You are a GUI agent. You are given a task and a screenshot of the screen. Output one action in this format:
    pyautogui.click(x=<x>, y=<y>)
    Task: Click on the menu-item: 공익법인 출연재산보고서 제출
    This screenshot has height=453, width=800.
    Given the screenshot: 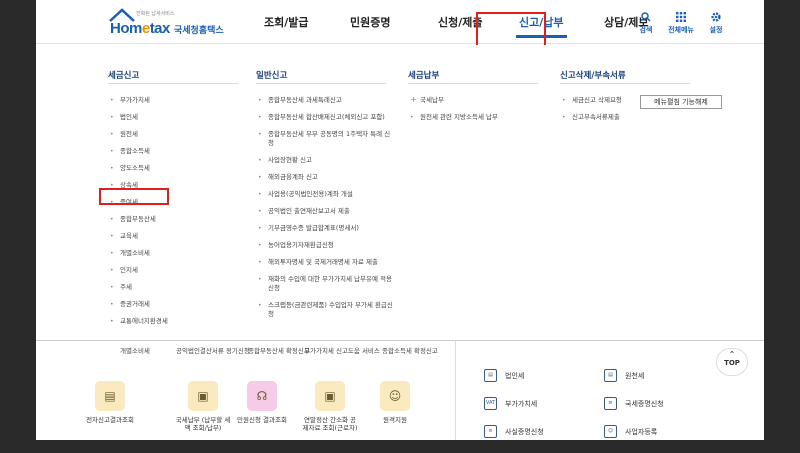 What is the action you would take?
    pyautogui.click(x=326, y=211)
    